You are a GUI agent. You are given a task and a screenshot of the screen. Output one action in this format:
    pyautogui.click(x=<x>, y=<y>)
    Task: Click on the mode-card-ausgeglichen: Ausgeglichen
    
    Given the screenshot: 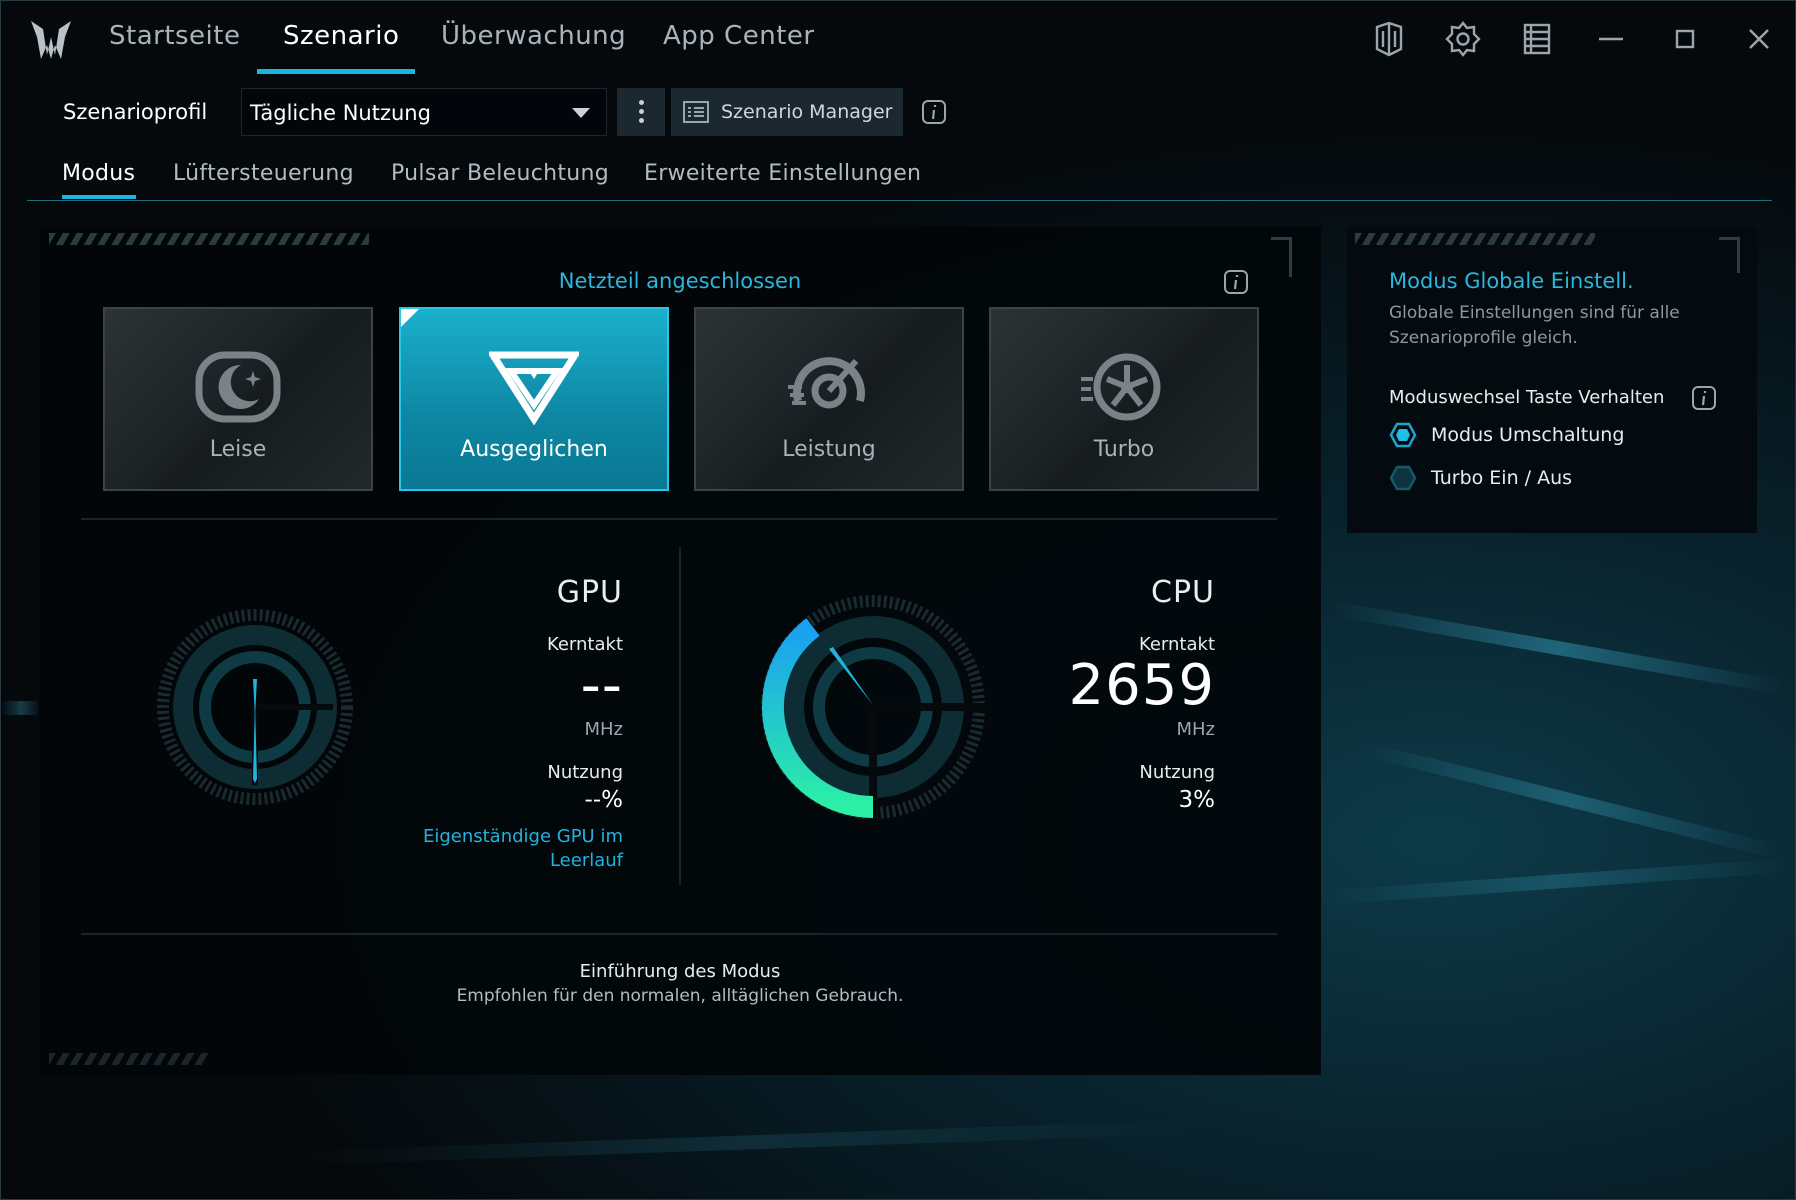 What is the action you would take?
    pyautogui.click(x=534, y=399)
    